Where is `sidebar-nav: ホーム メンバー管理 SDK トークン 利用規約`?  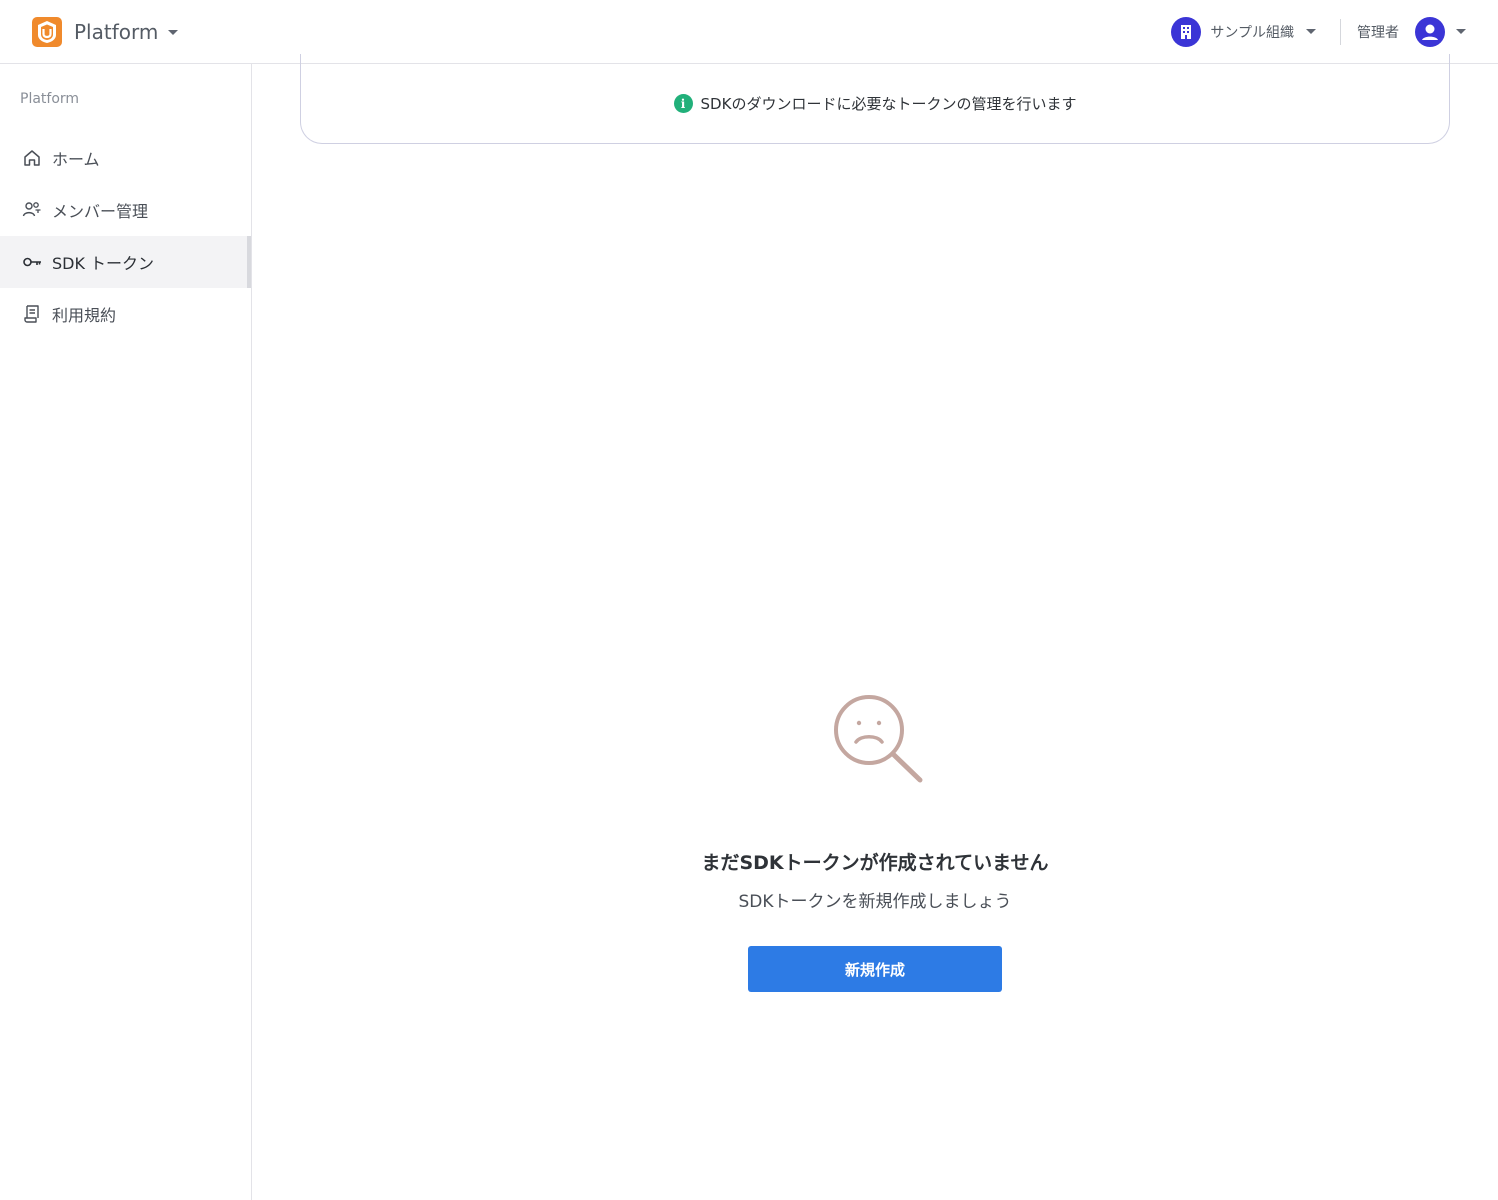
sidebar-nav: ホーム メンバー管理 SDK トークン 利用規約 is located at coordinates (125, 236).